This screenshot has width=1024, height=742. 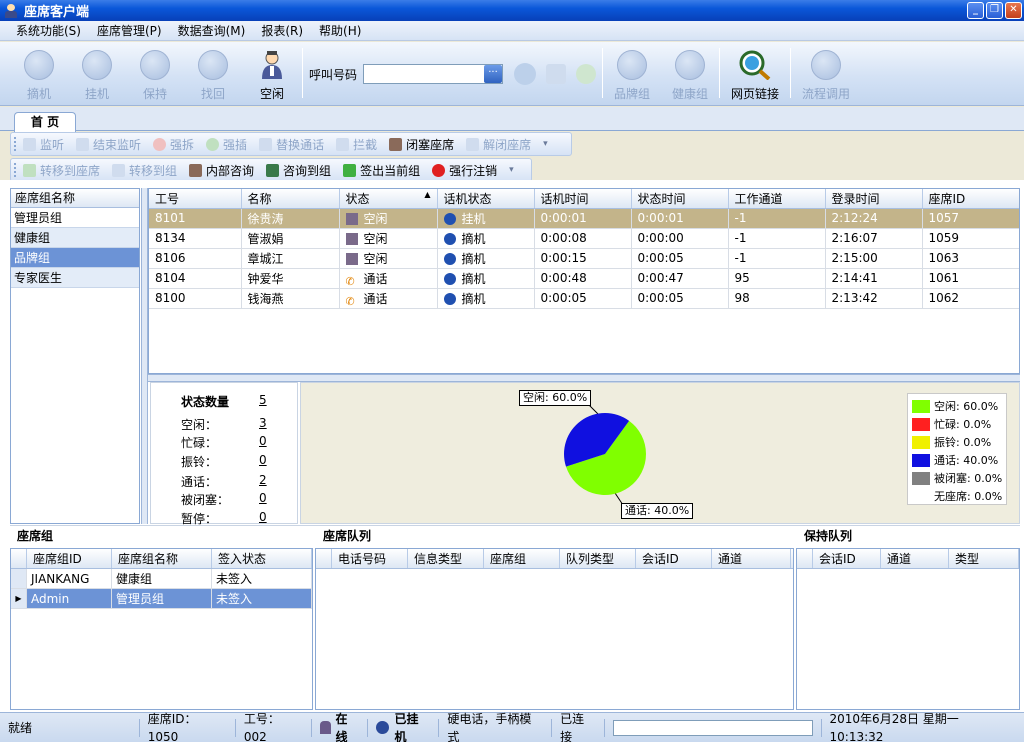 I want to click on column-header: 状态 ▲, so click(x=388, y=199).